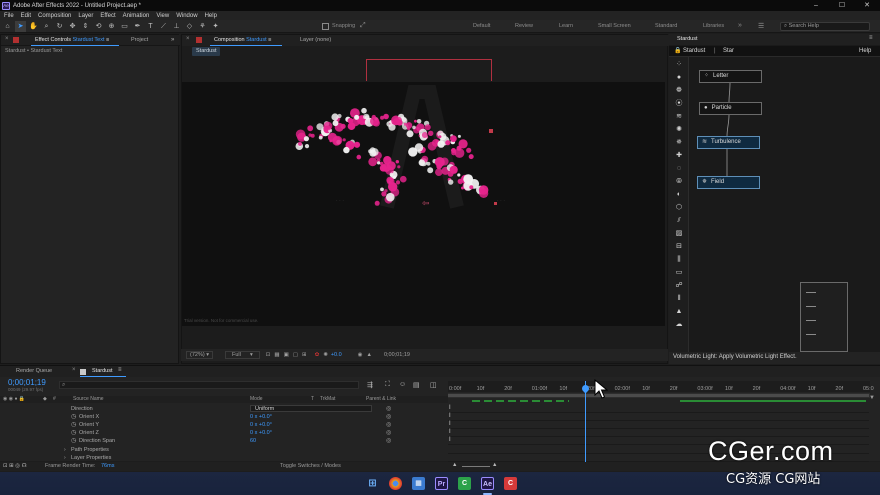 Image resolution: width=880 pixels, height=495 pixels. I want to click on tab-render-queue: Render Queue, so click(34, 371).